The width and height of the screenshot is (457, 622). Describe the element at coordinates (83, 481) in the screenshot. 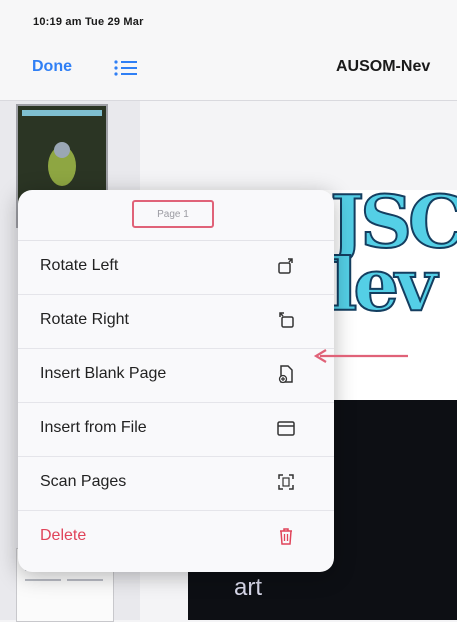

I see `menu-item-label: Scan Pages` at that location.